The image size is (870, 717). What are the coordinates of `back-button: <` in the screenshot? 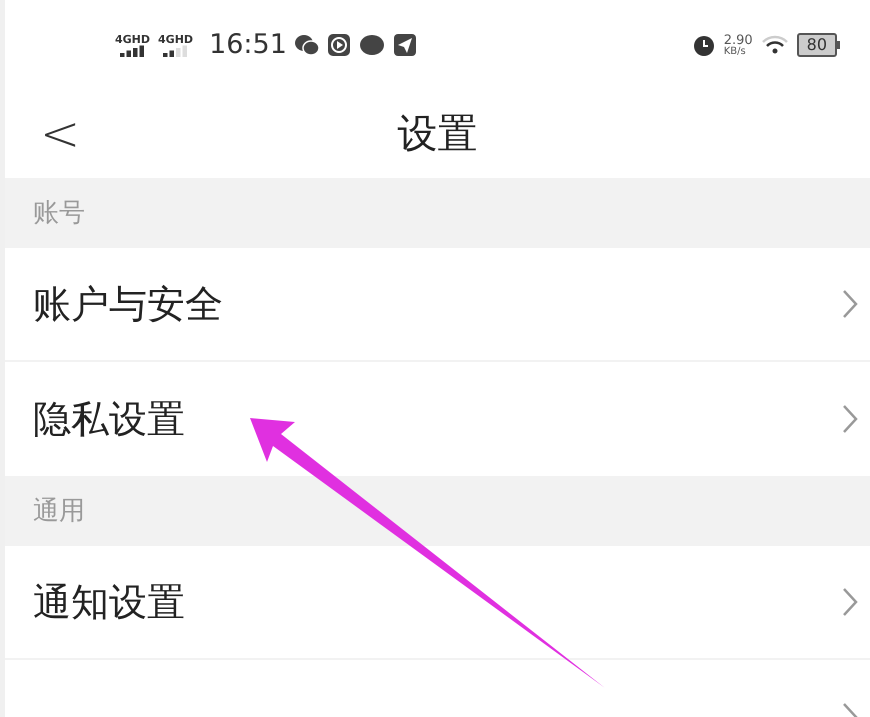 It's located at (60, 134).